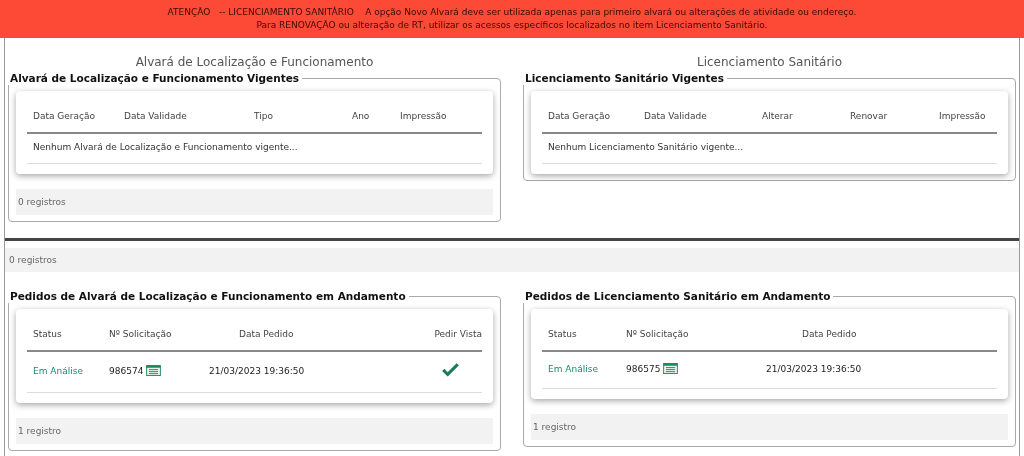 This screenshot has width=1024, height=456. I want to click on column-header: Renovar, so click(869, 116).